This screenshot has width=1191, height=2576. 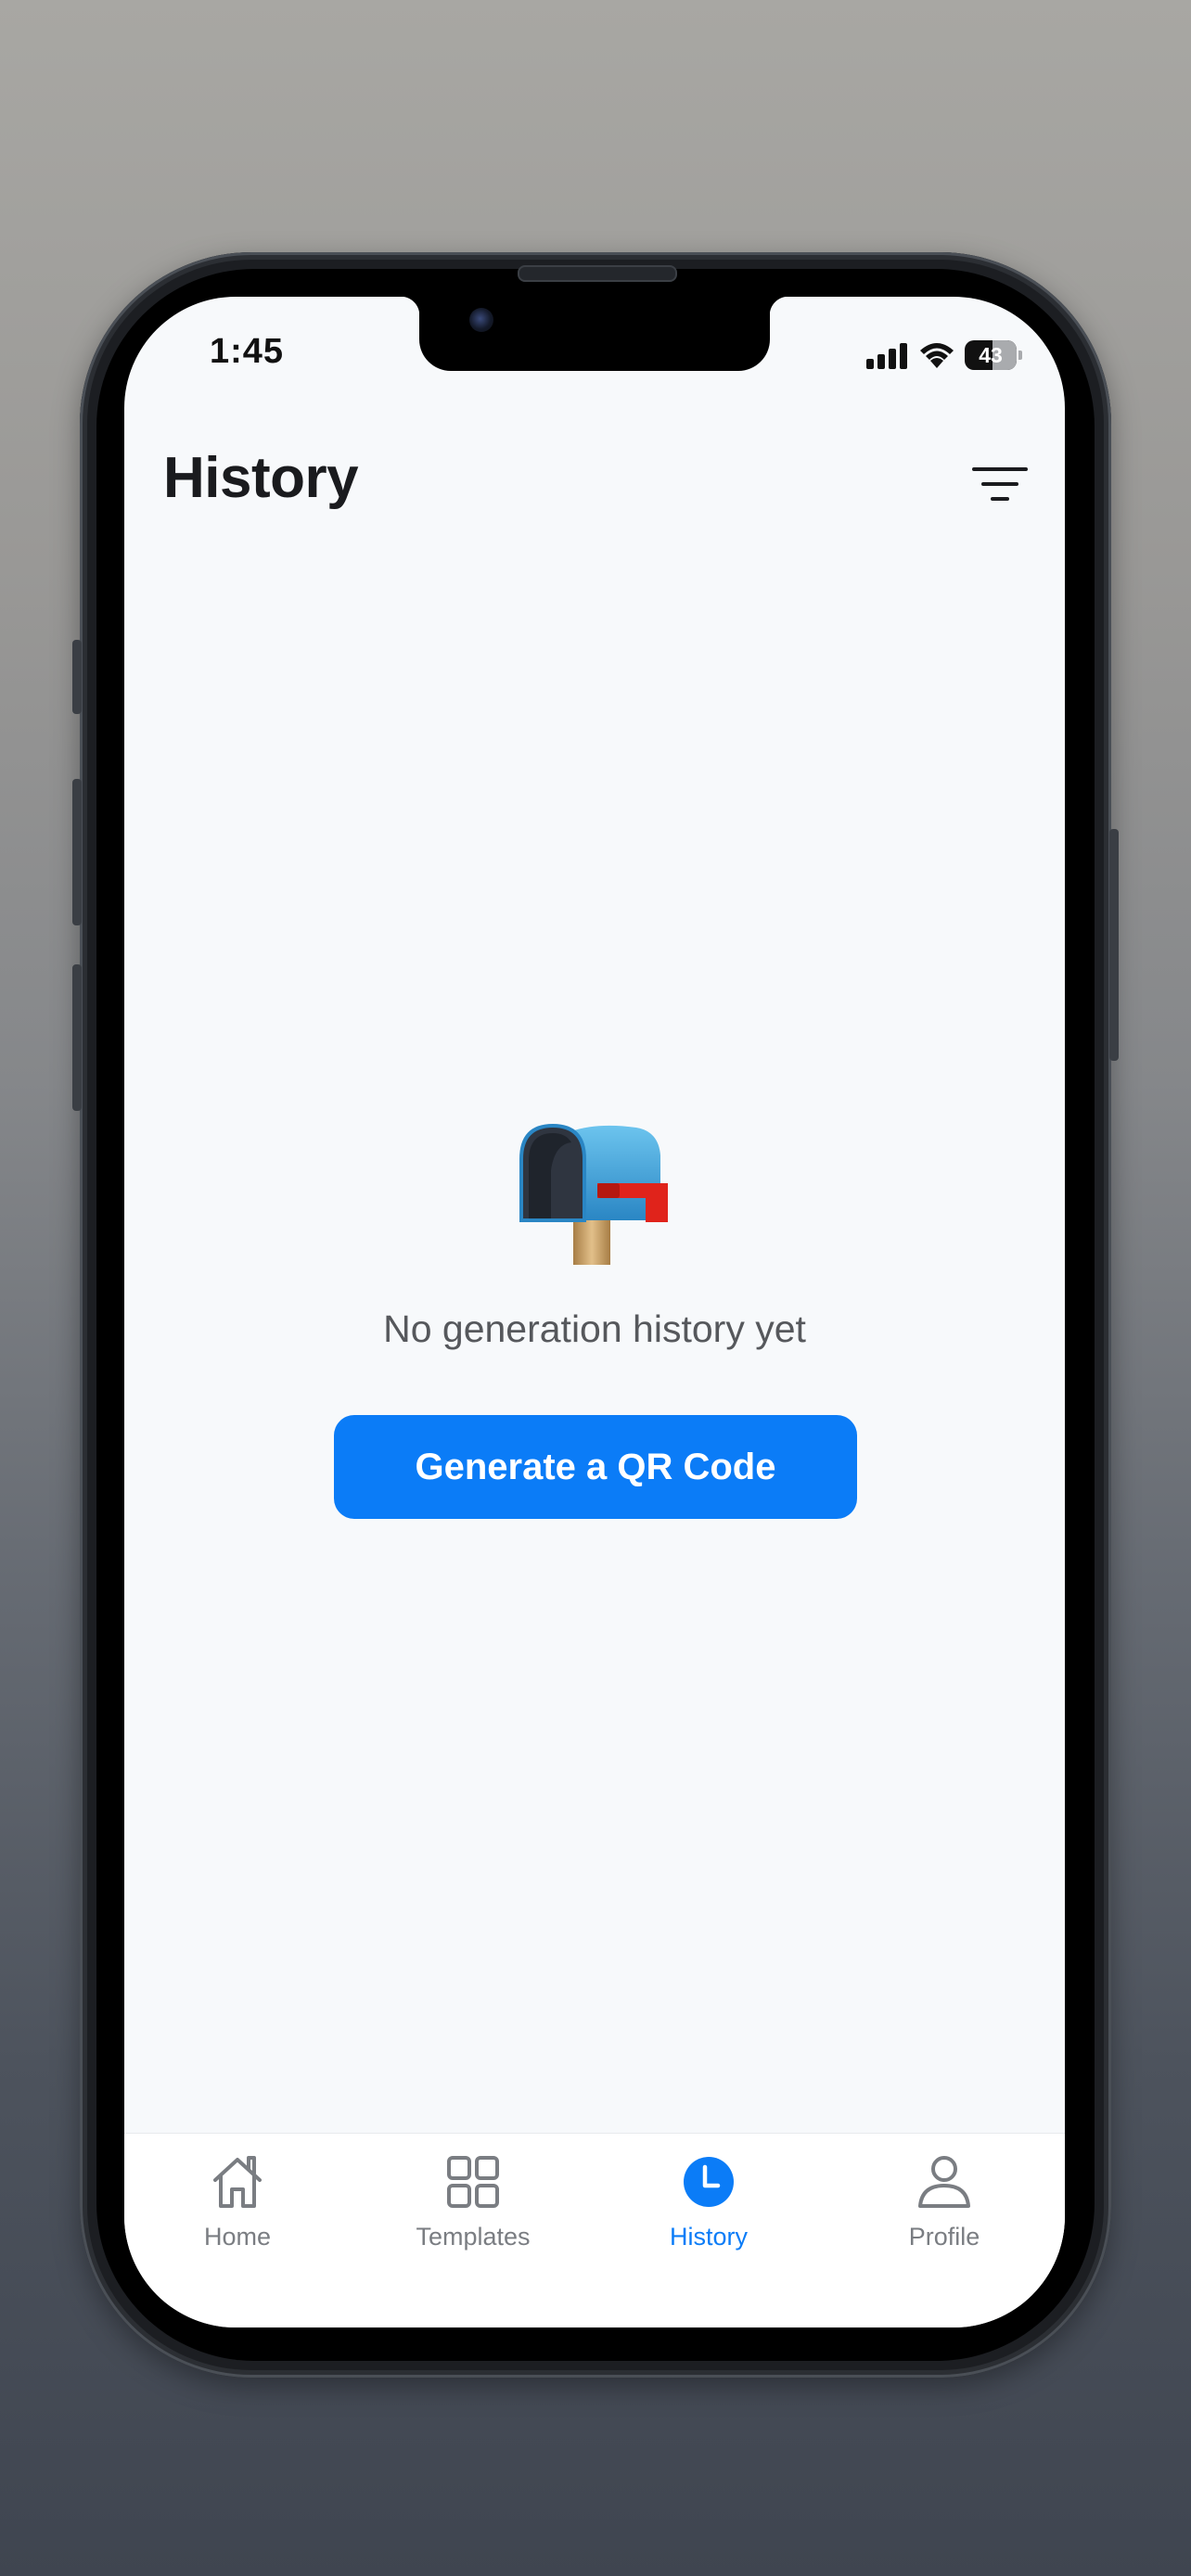 I want to click on notch, so click(x=594, y=334).